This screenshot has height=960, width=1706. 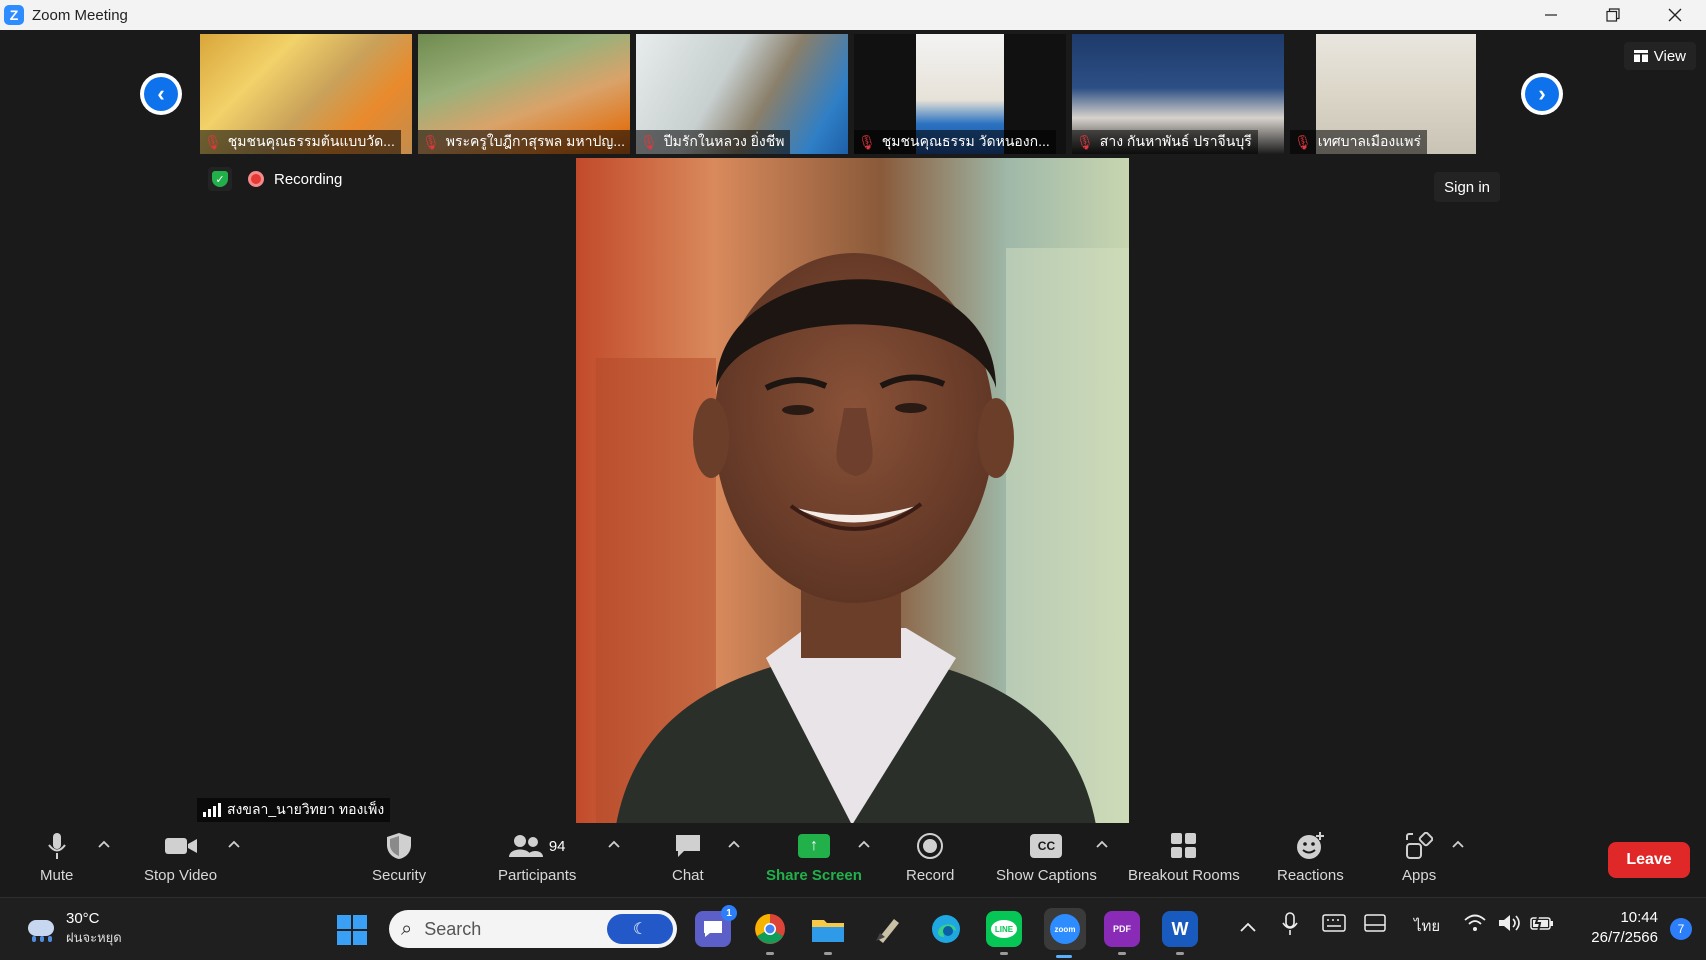 I want to click on participants-icon, so click(x=525, y=846).